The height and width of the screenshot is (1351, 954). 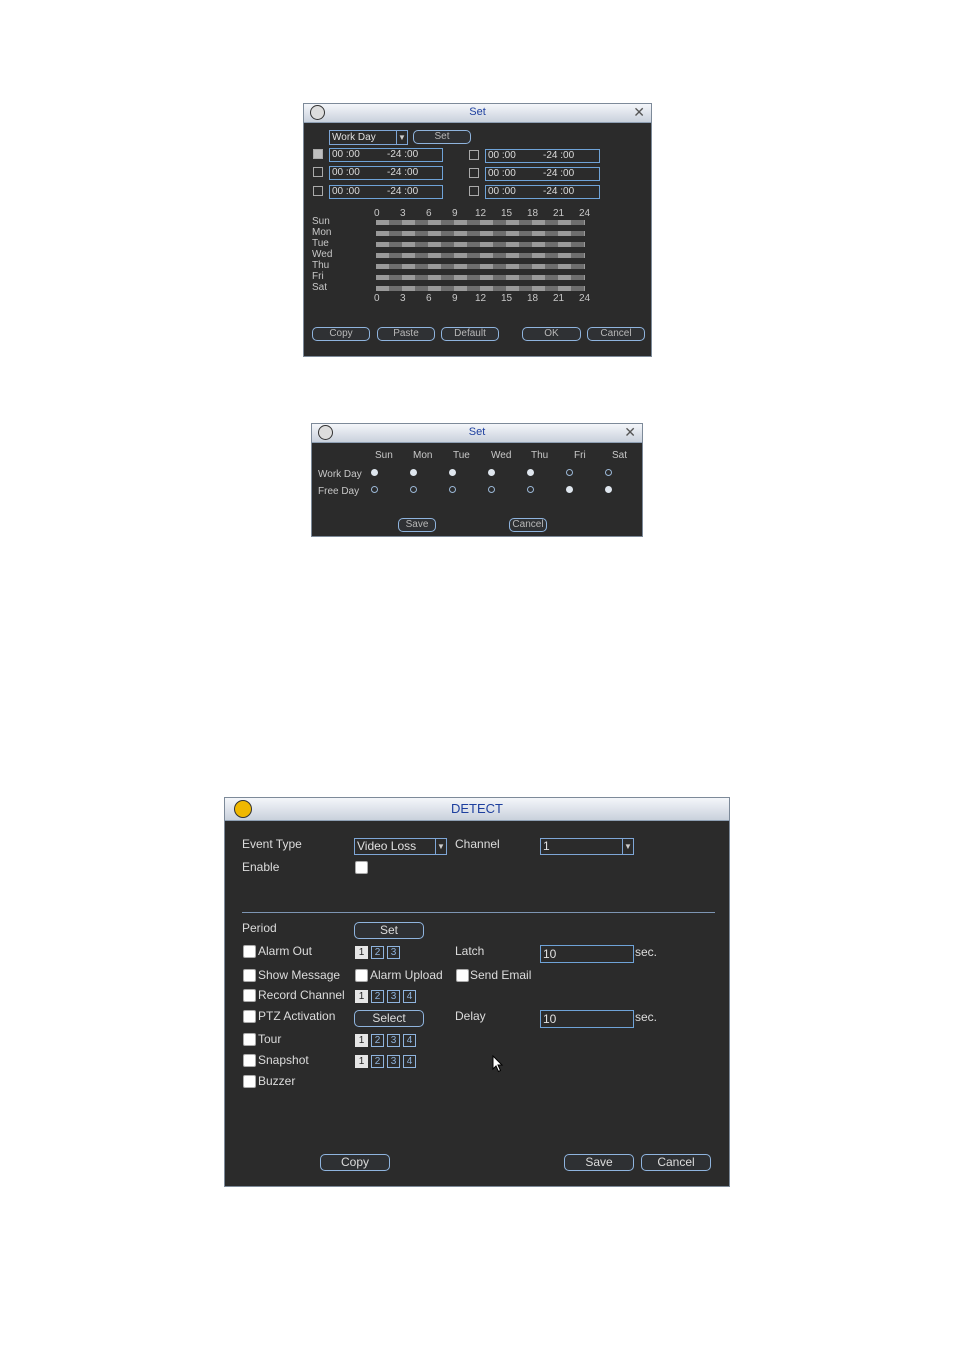 I want to click on tour-channel-1: 1, so click(x=361, y=1040).